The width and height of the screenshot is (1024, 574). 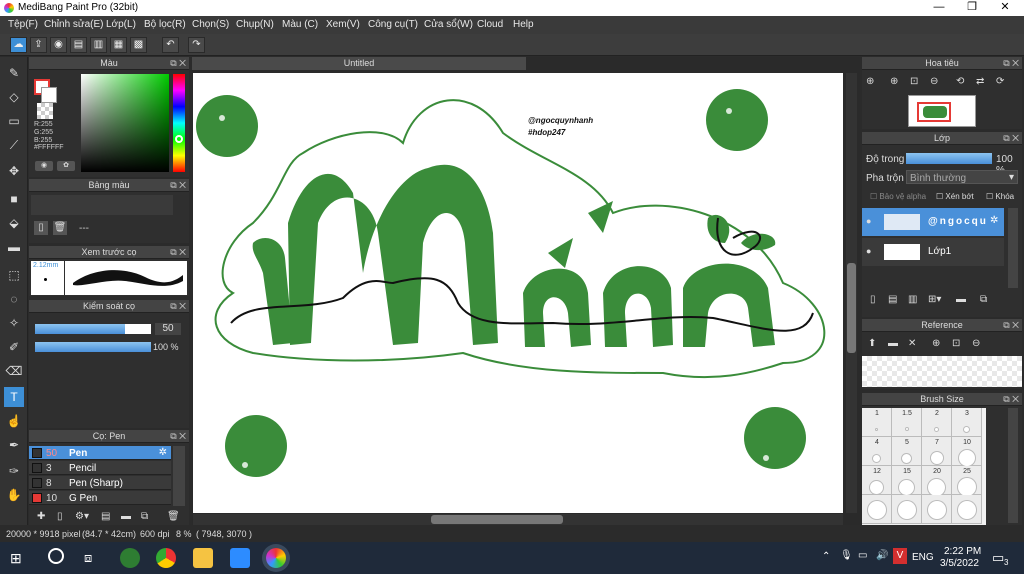 What do you see at coordinates (959, 563) in the screenshot?
I see `clock-date: 3/5/2022` at bounding box center [959, 563].